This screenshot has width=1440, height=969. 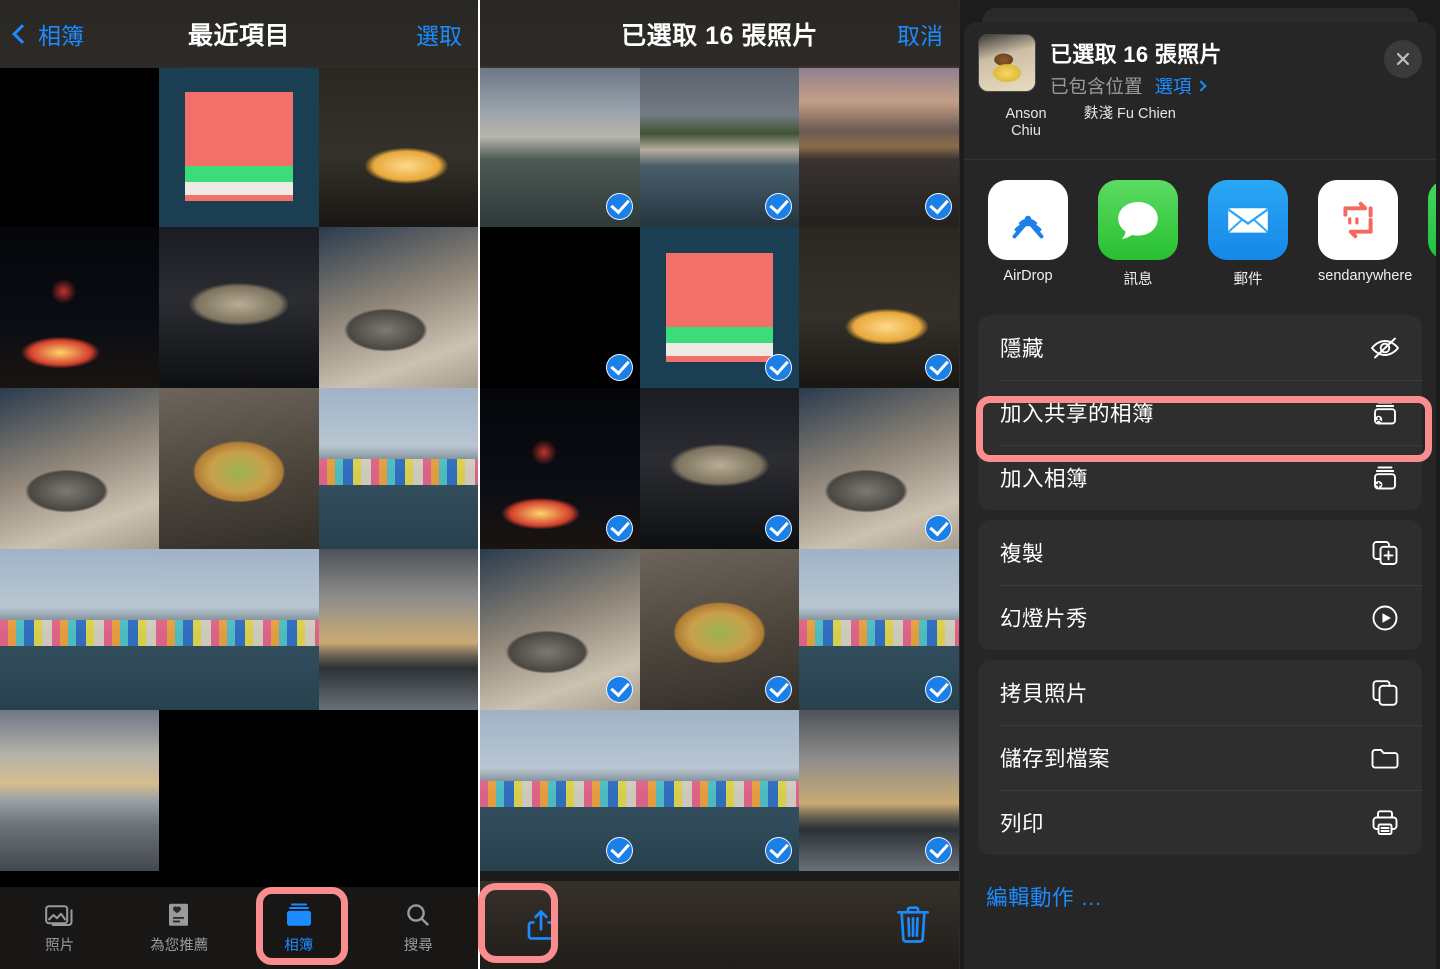 I want to click on action-group-3: 拷貝照片 儲存到檔案列印, so click(x=1200, y=757).